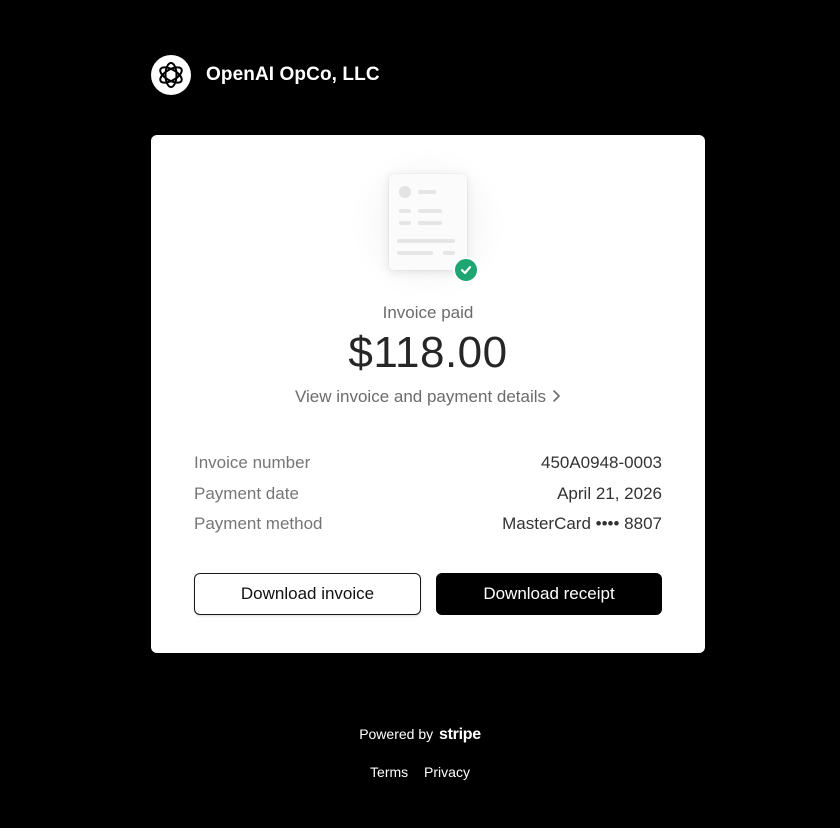 Image resolution: width=840 pixels, height=828 pixels. What do you see at coordinates (428, 352) in the screenshot?
I see `invoice-amount: $118.00` at bounding box center [428, 352].